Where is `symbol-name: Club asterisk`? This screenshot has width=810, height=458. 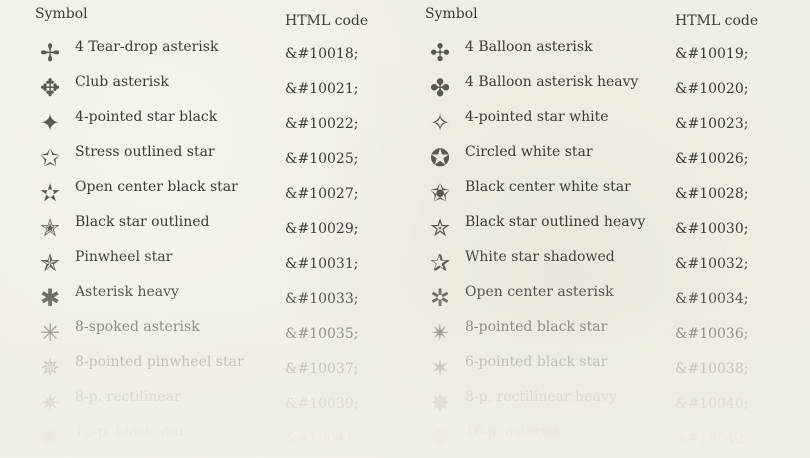 symbol-name: Club asterisk is located at coordinates (122, 82).